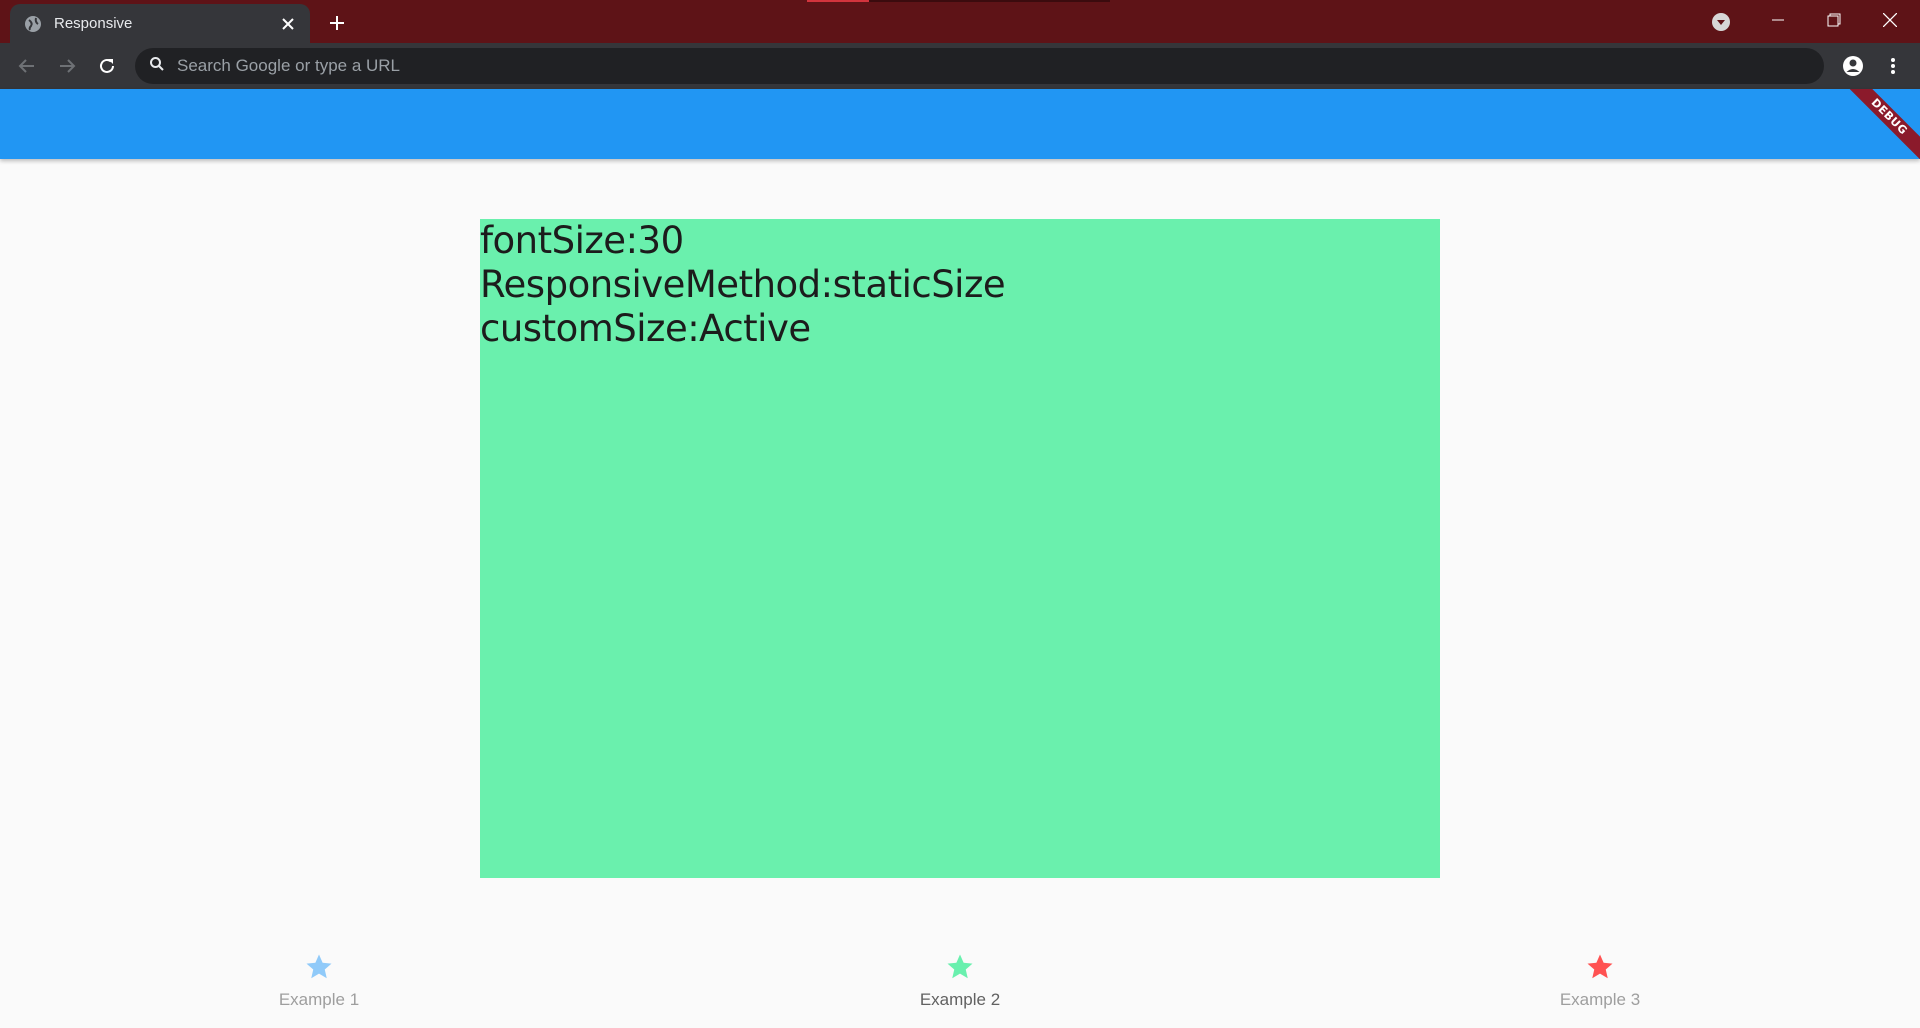 Image resolution: width=1920 pixels, height=1028 pixels. I want to click on font-size-text: fontSize:30, so click(582, 240).